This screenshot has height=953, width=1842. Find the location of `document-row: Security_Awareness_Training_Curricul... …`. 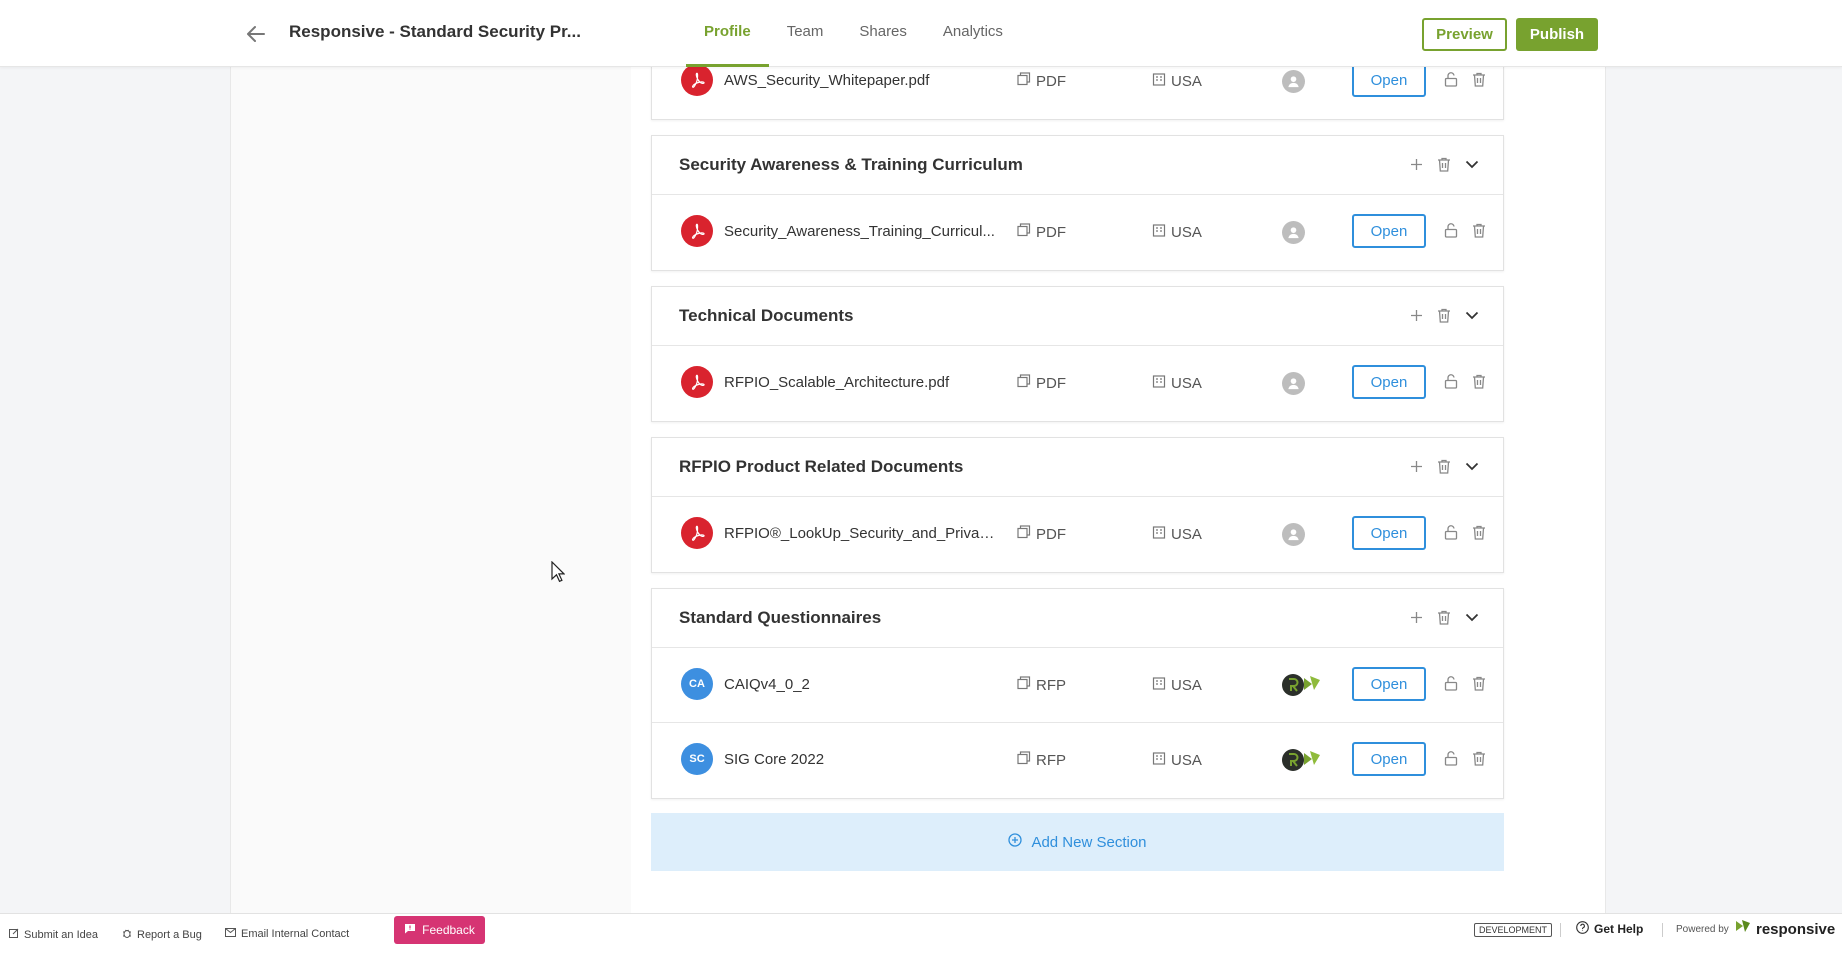

document-row: Security_Awareness_Training_Curricul... … is located at coordinates (1077, 232).